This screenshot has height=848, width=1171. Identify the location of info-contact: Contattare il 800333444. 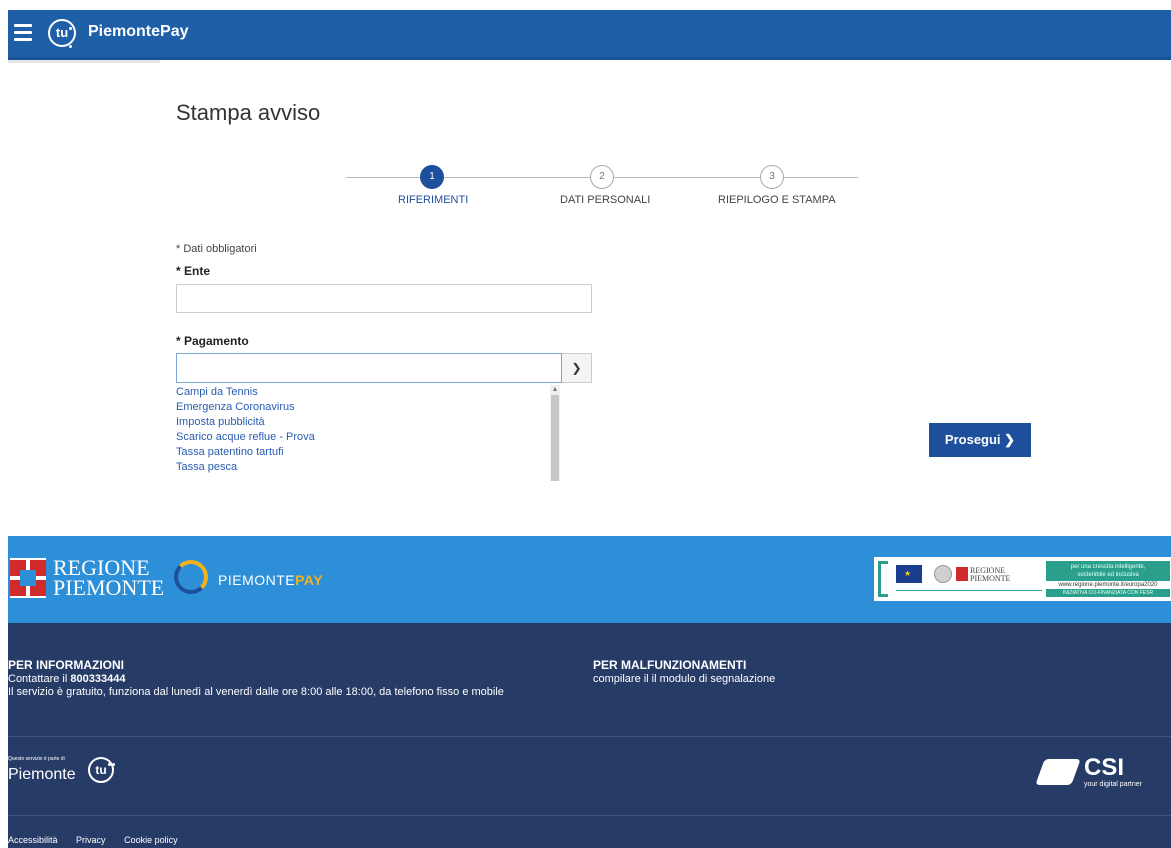
(66, 679).